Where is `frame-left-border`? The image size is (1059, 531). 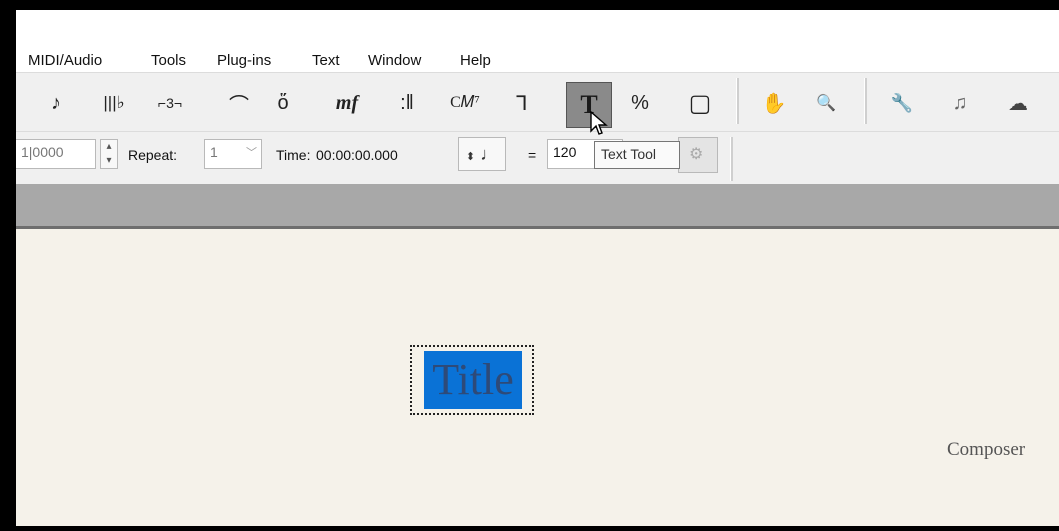 frame-left-border is located at coordinates (8, 265).